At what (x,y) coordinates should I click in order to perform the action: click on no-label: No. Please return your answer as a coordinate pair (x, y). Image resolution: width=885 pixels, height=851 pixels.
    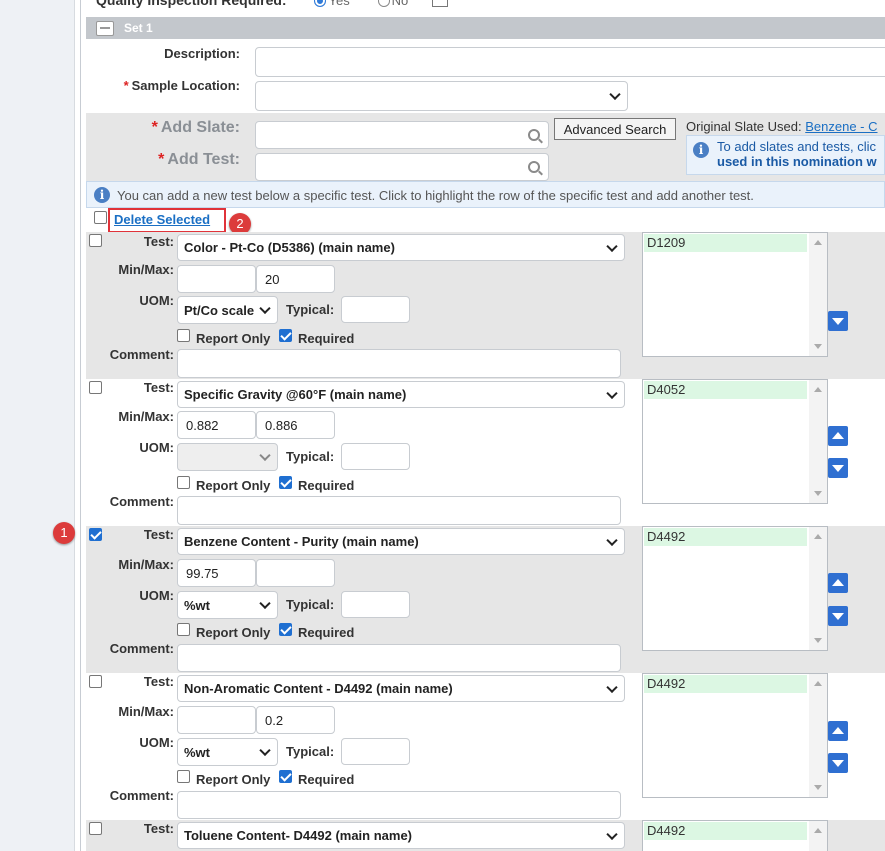
    Looking at the image, I should click on (400, 4).